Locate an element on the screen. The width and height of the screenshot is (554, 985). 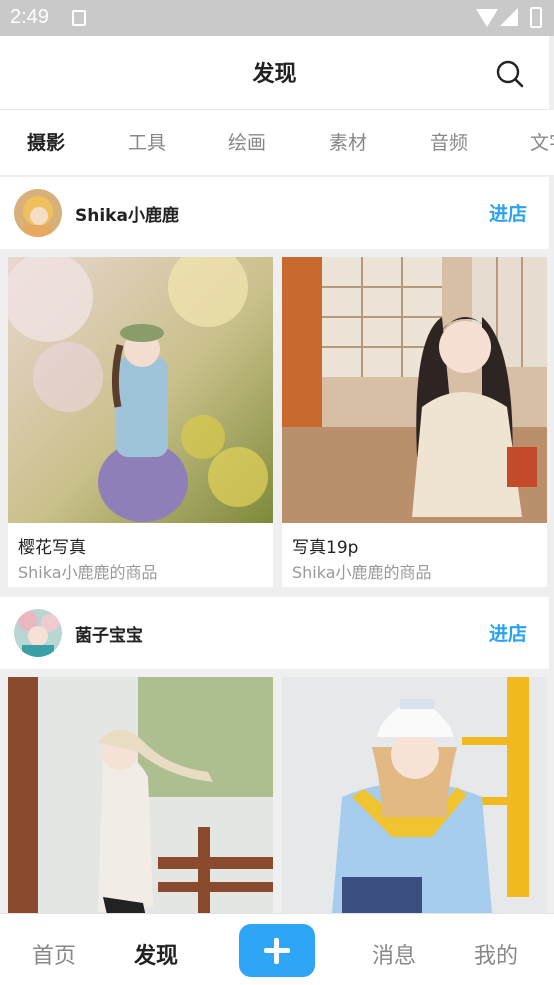
shop-header: 菌子宝宝 进店 is located at coordinates (274, 633).